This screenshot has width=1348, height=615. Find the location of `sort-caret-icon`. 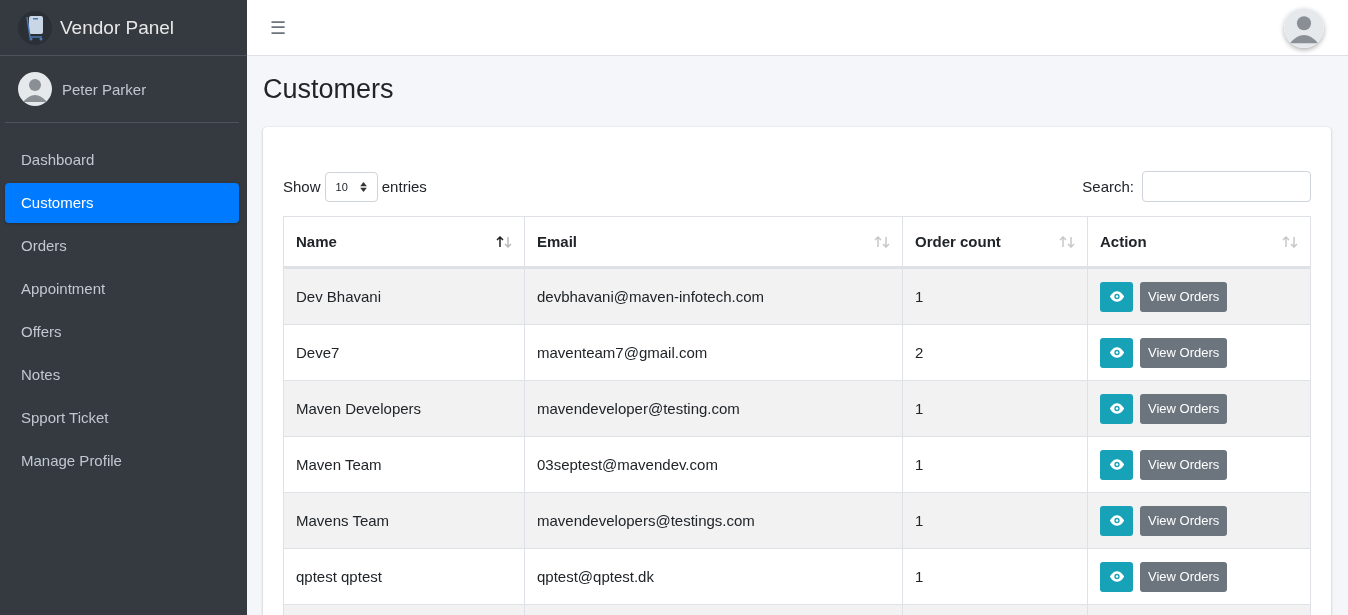

sort-caret-icon is located at coordinates (363, 186).